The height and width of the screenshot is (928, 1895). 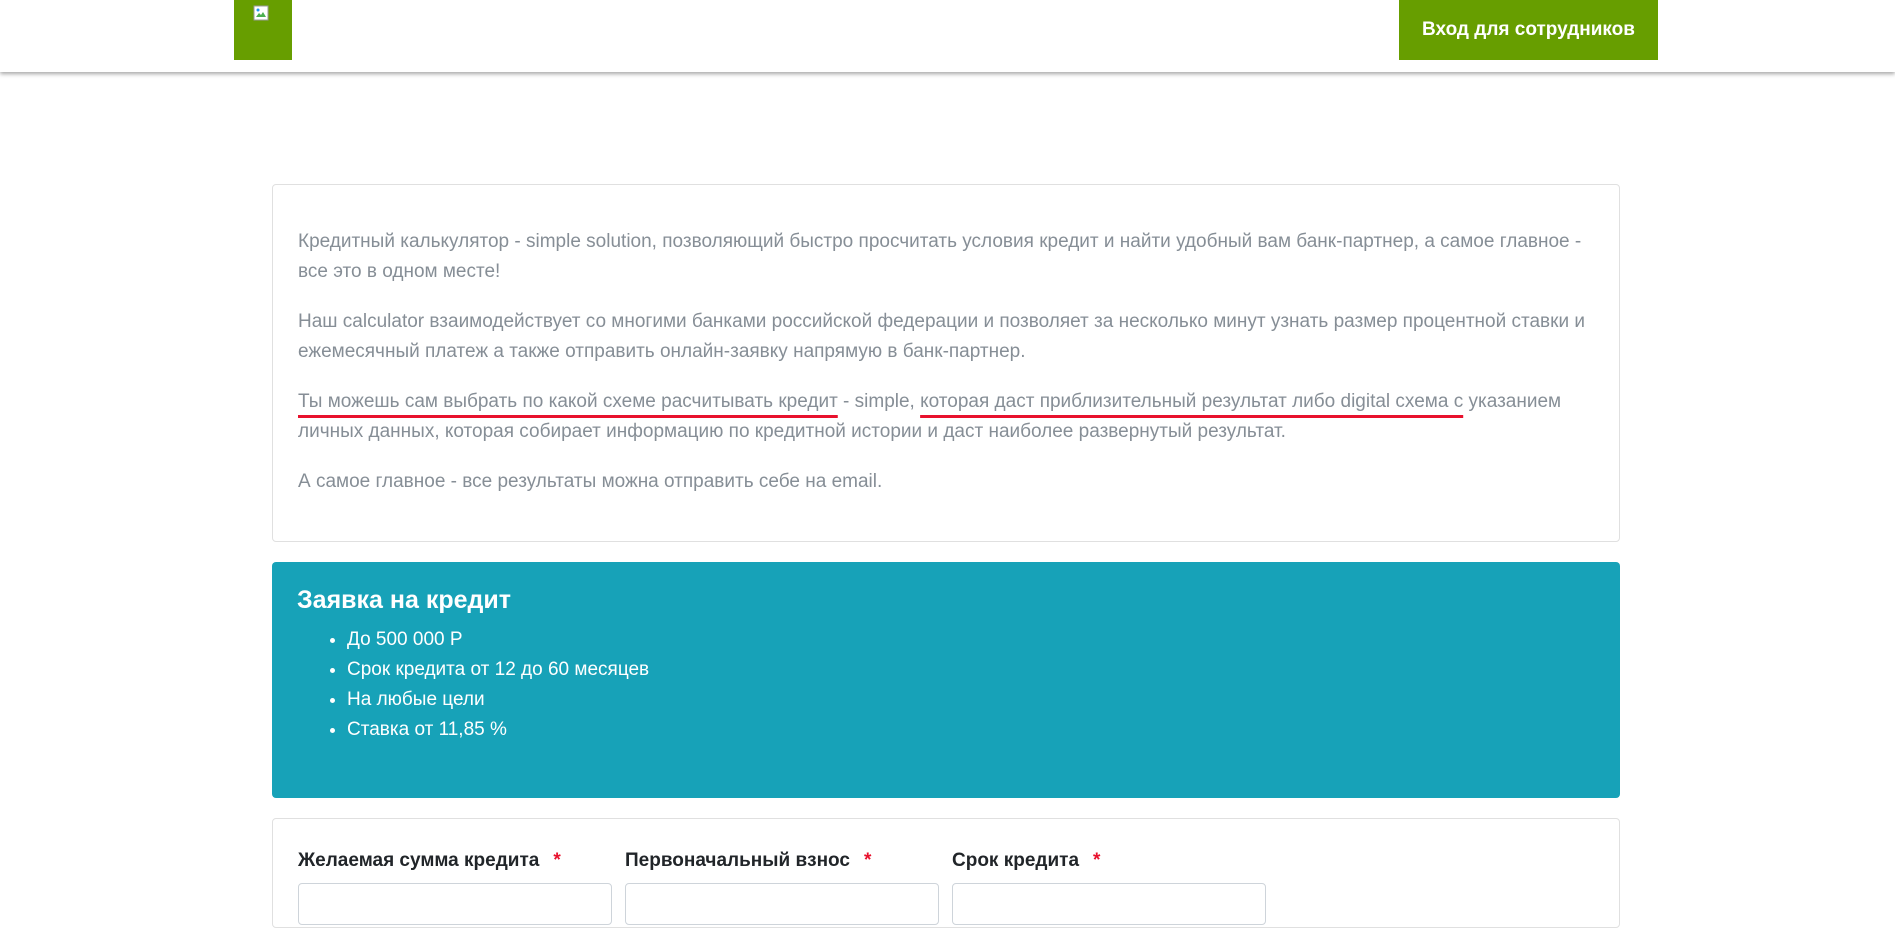 What do you see at coordinates (1016, 860) in the screenshot?
I see `term-label-text: Срок кредита` at bounding box center [1016, 860].